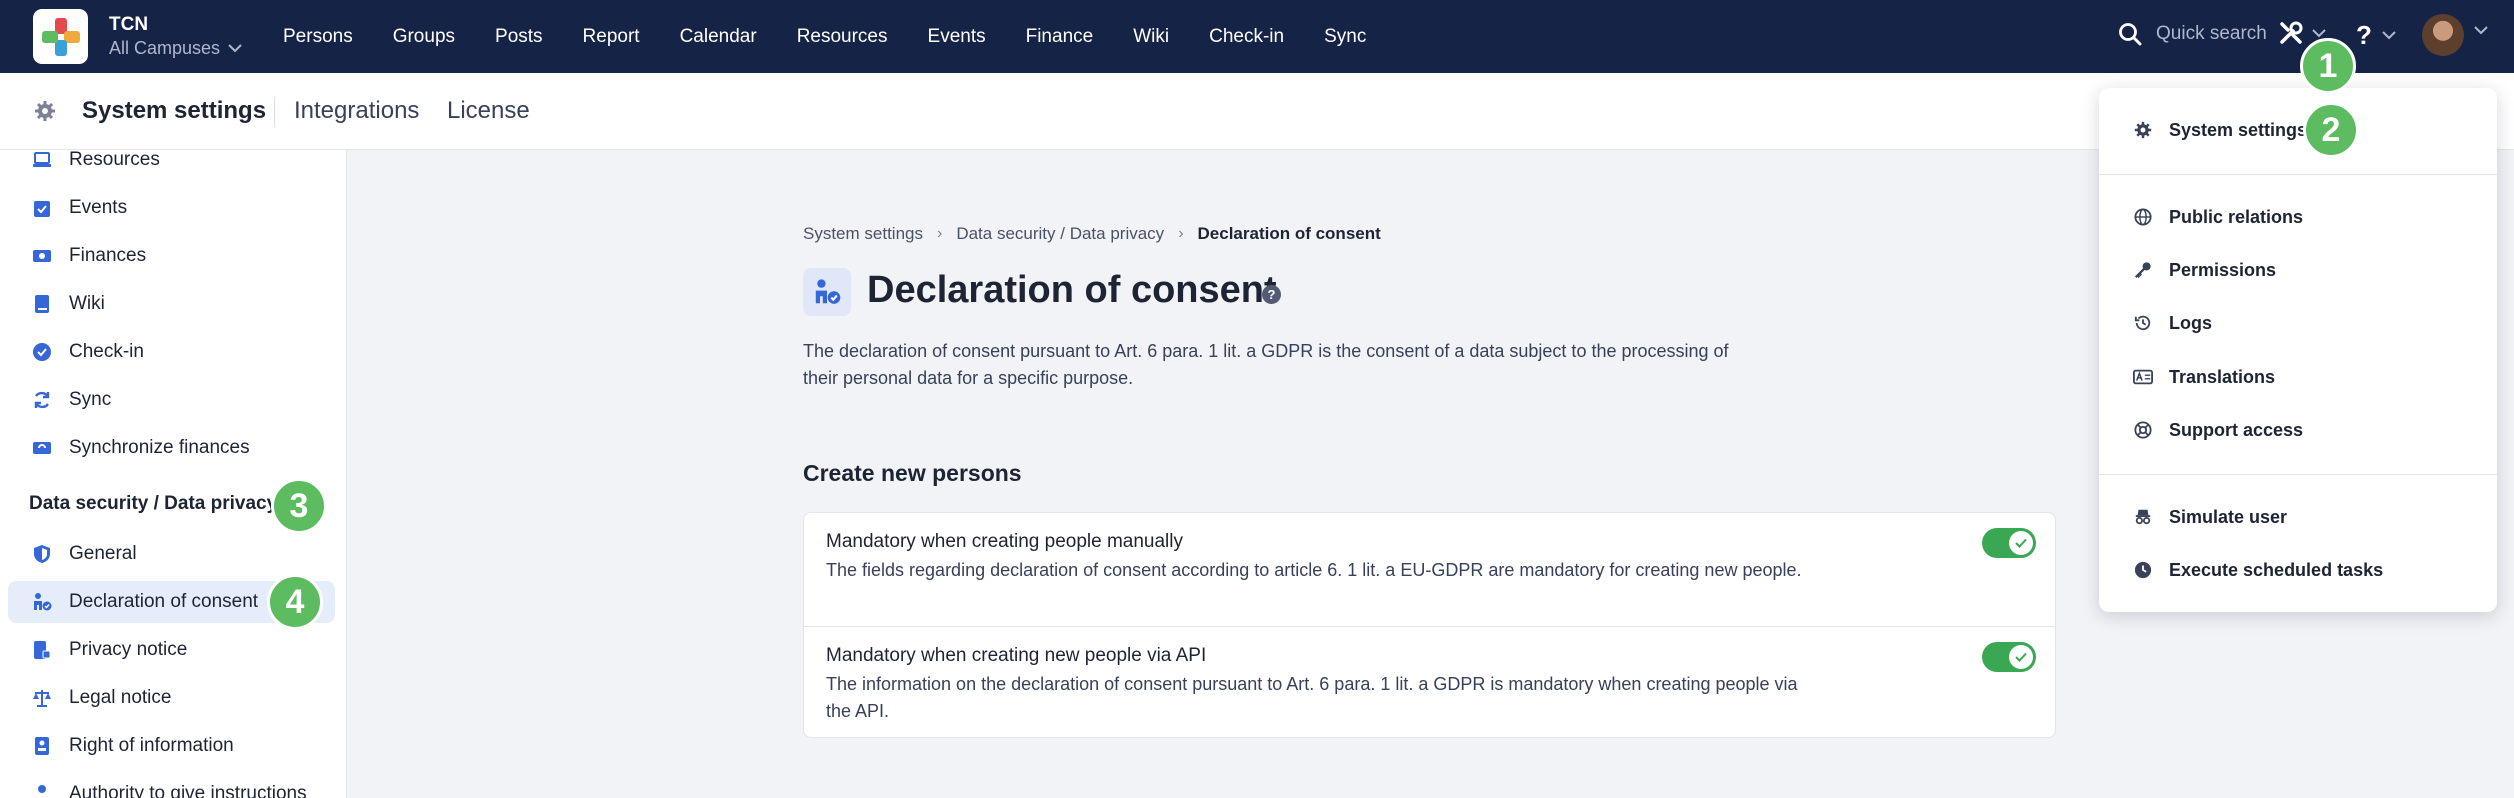 Image resolution: width=2514 pixels, height=798 pixels. Describe the element at coordinates (2291, 32) in the screenshot. I see `tools-icon` at that location.